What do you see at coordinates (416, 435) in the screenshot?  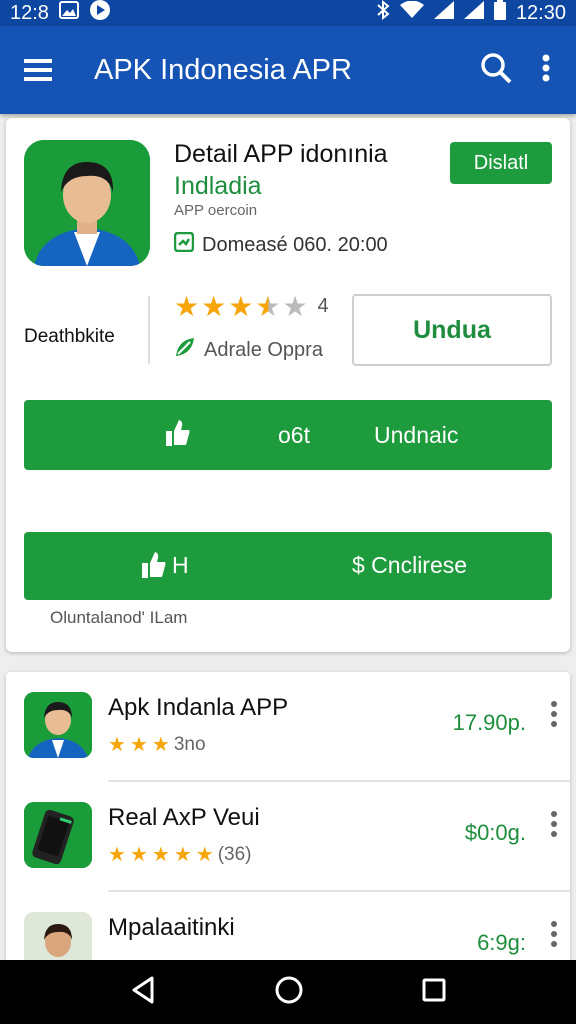 I see `primary-button-label-b: Undnaic` at bounding box center [416, 435].